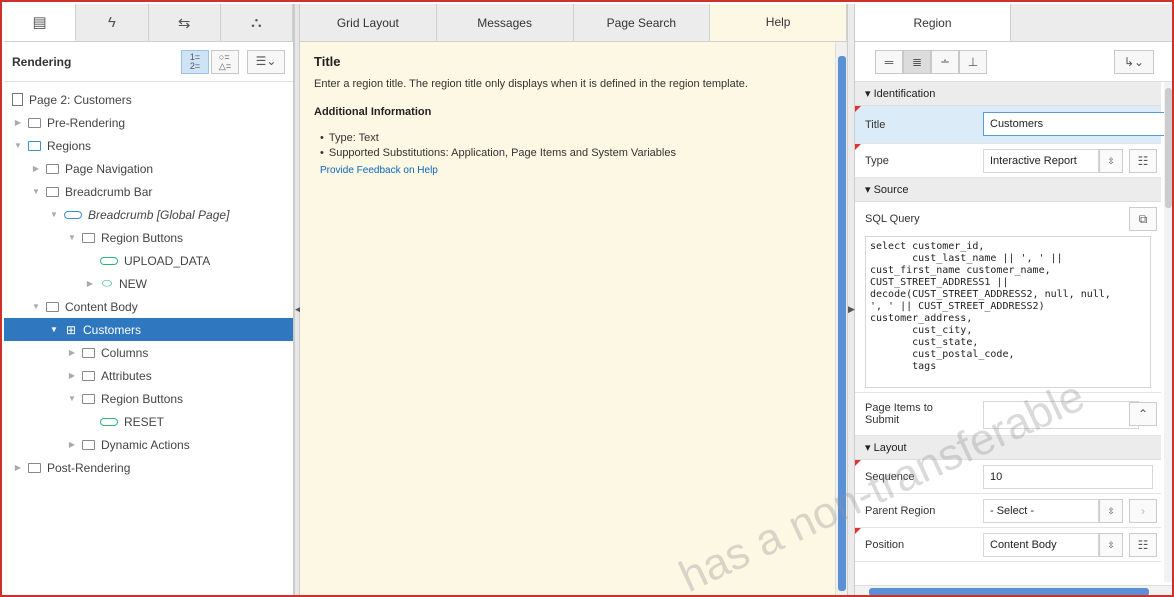  I want to click on feedback-link: Provide Feedback on Help, so click(376, 170).